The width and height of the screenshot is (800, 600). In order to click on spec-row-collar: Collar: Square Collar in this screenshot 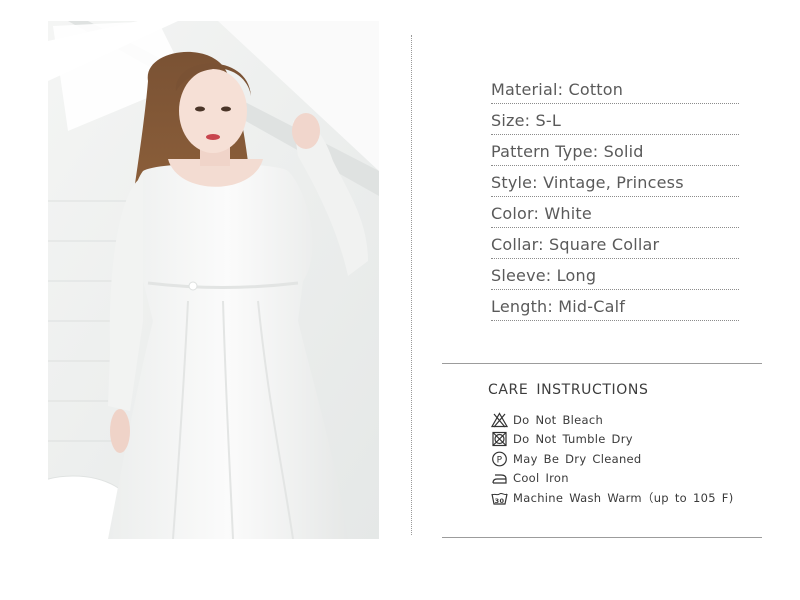, I will do `click(615, 243)`.